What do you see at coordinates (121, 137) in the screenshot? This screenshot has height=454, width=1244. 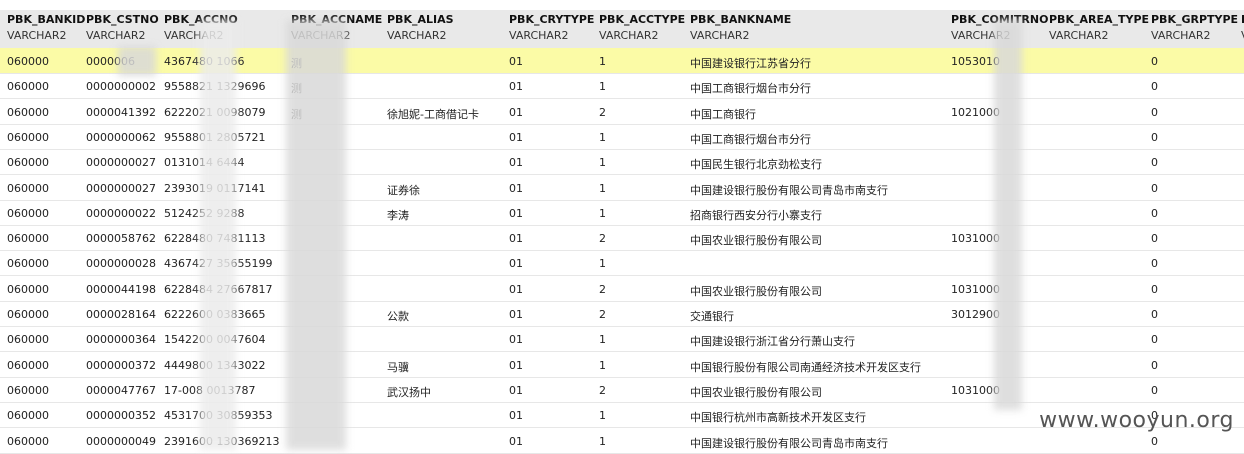 I see `cell-cstno: 0000000062` at bounding box center [121, 137].